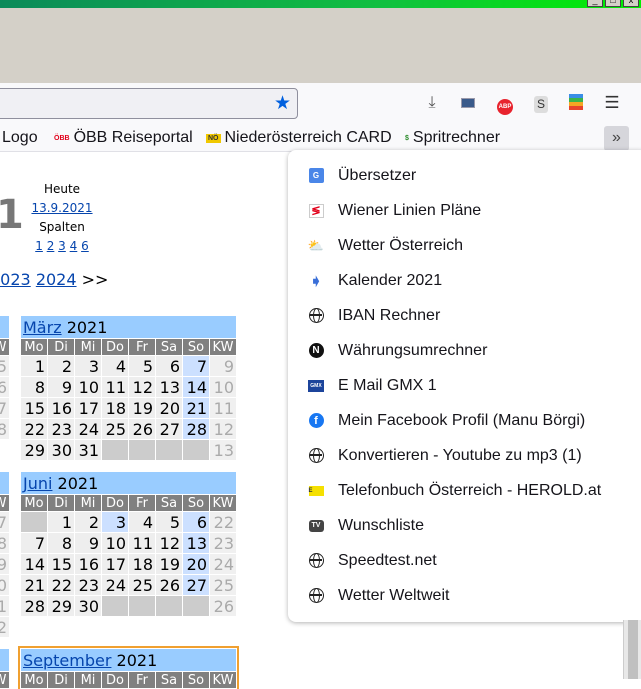 This screenshot has height=689, width=641. What do you see at coordinates (464, 280) in the screenshot?
I see `menu-item: ➧ Kalender 2021` at bounding box center [464, 280].